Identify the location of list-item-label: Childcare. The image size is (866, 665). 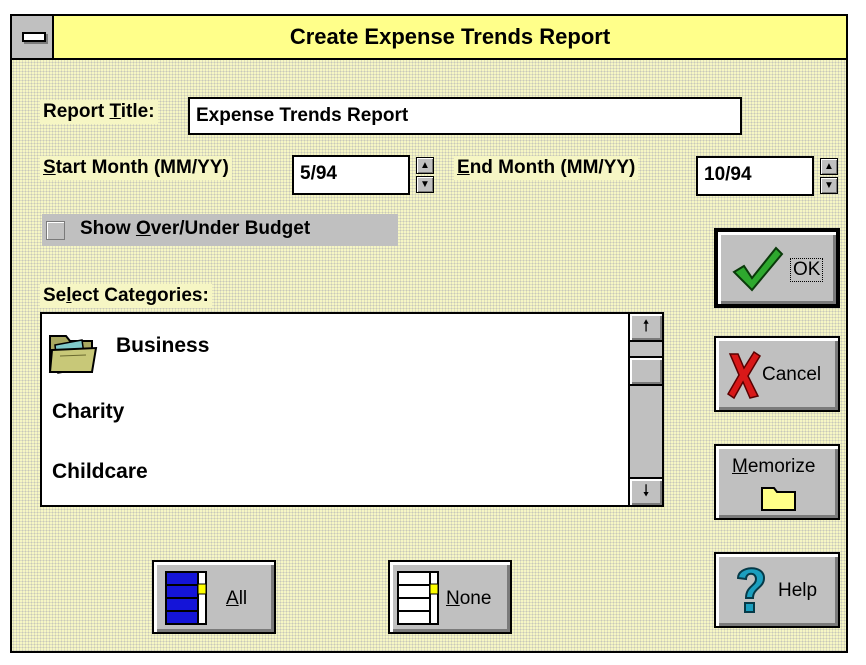
(100, 471).